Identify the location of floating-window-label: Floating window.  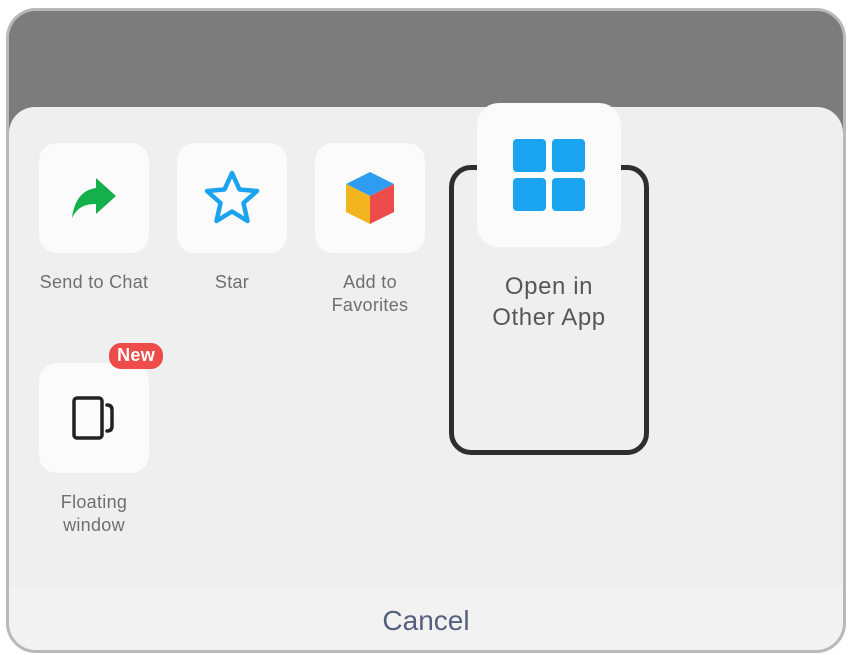
(94, 513).